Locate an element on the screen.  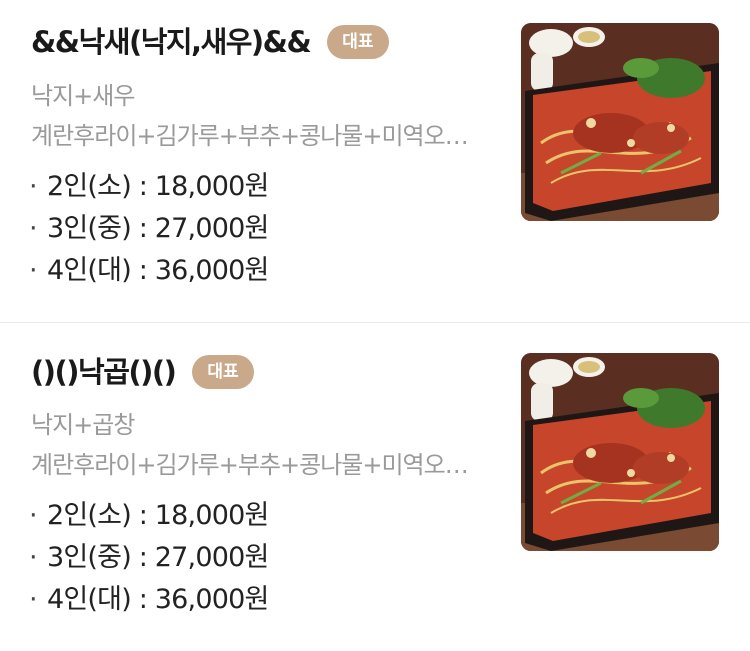
menu-title-row: ()()낙곱()() 대표 is located at coordinates (142, 372).